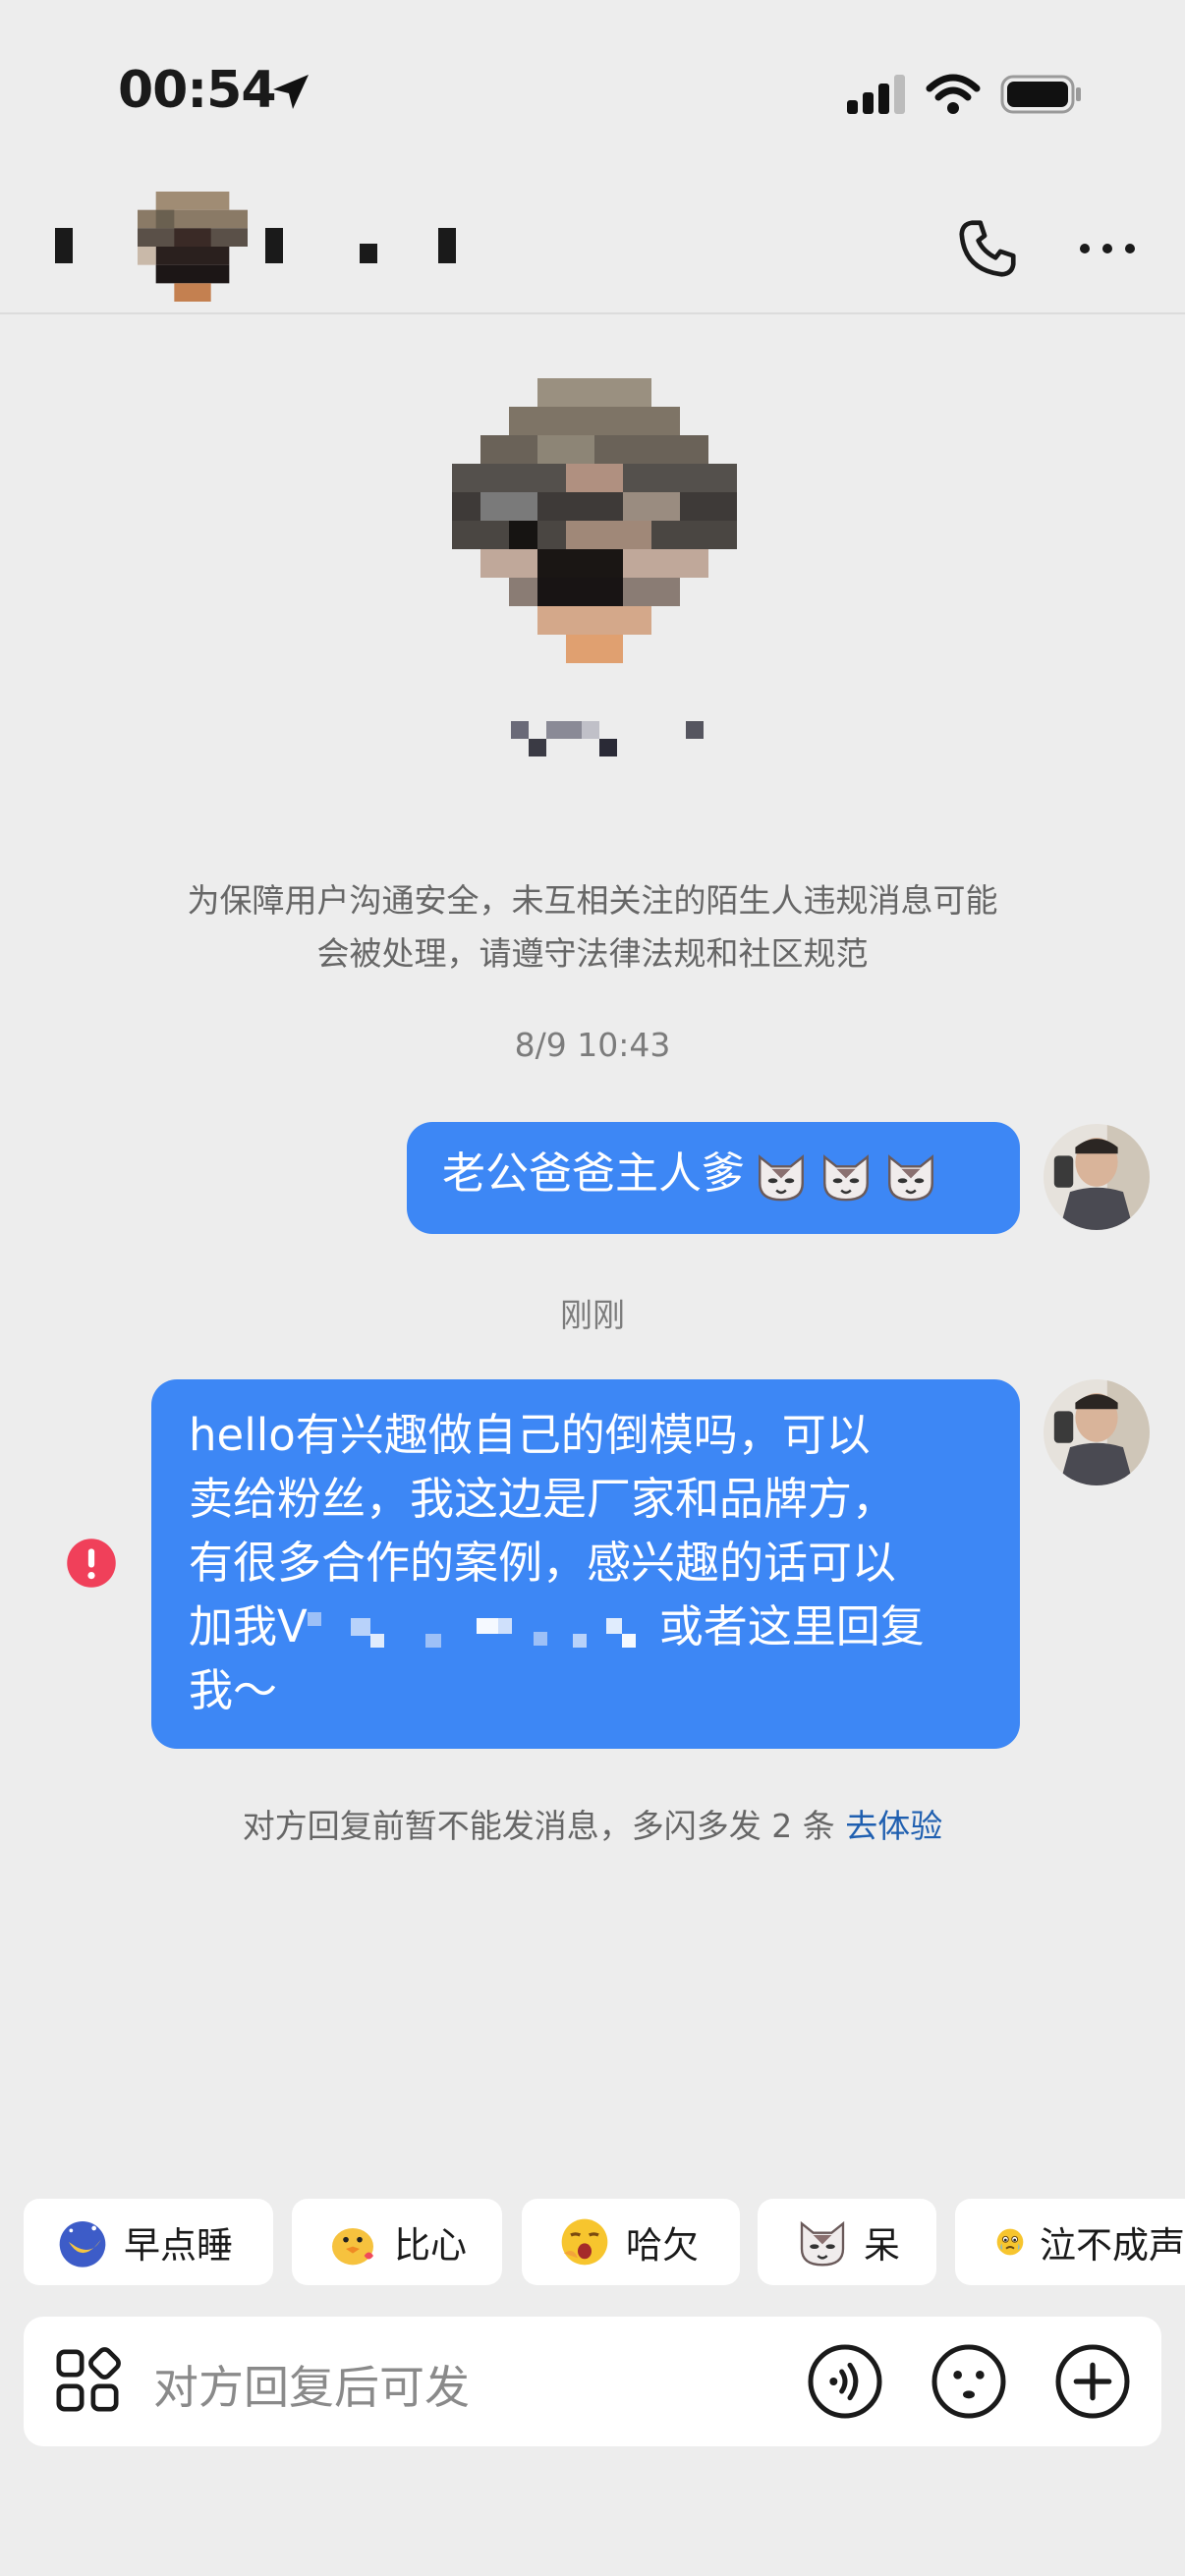  Describe the element at coordinates (1107, 248) in the screenshot. I see `more-options-icon` at that location.